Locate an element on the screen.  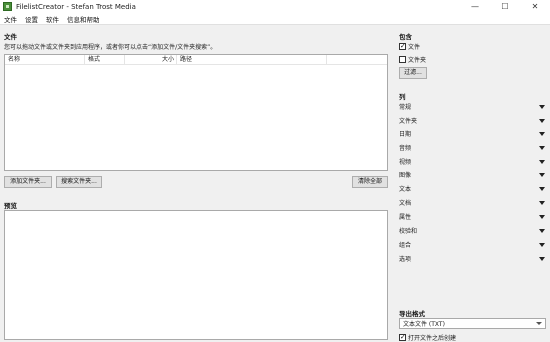
column-group-label: 视频 is located at coordinates (405, 162).